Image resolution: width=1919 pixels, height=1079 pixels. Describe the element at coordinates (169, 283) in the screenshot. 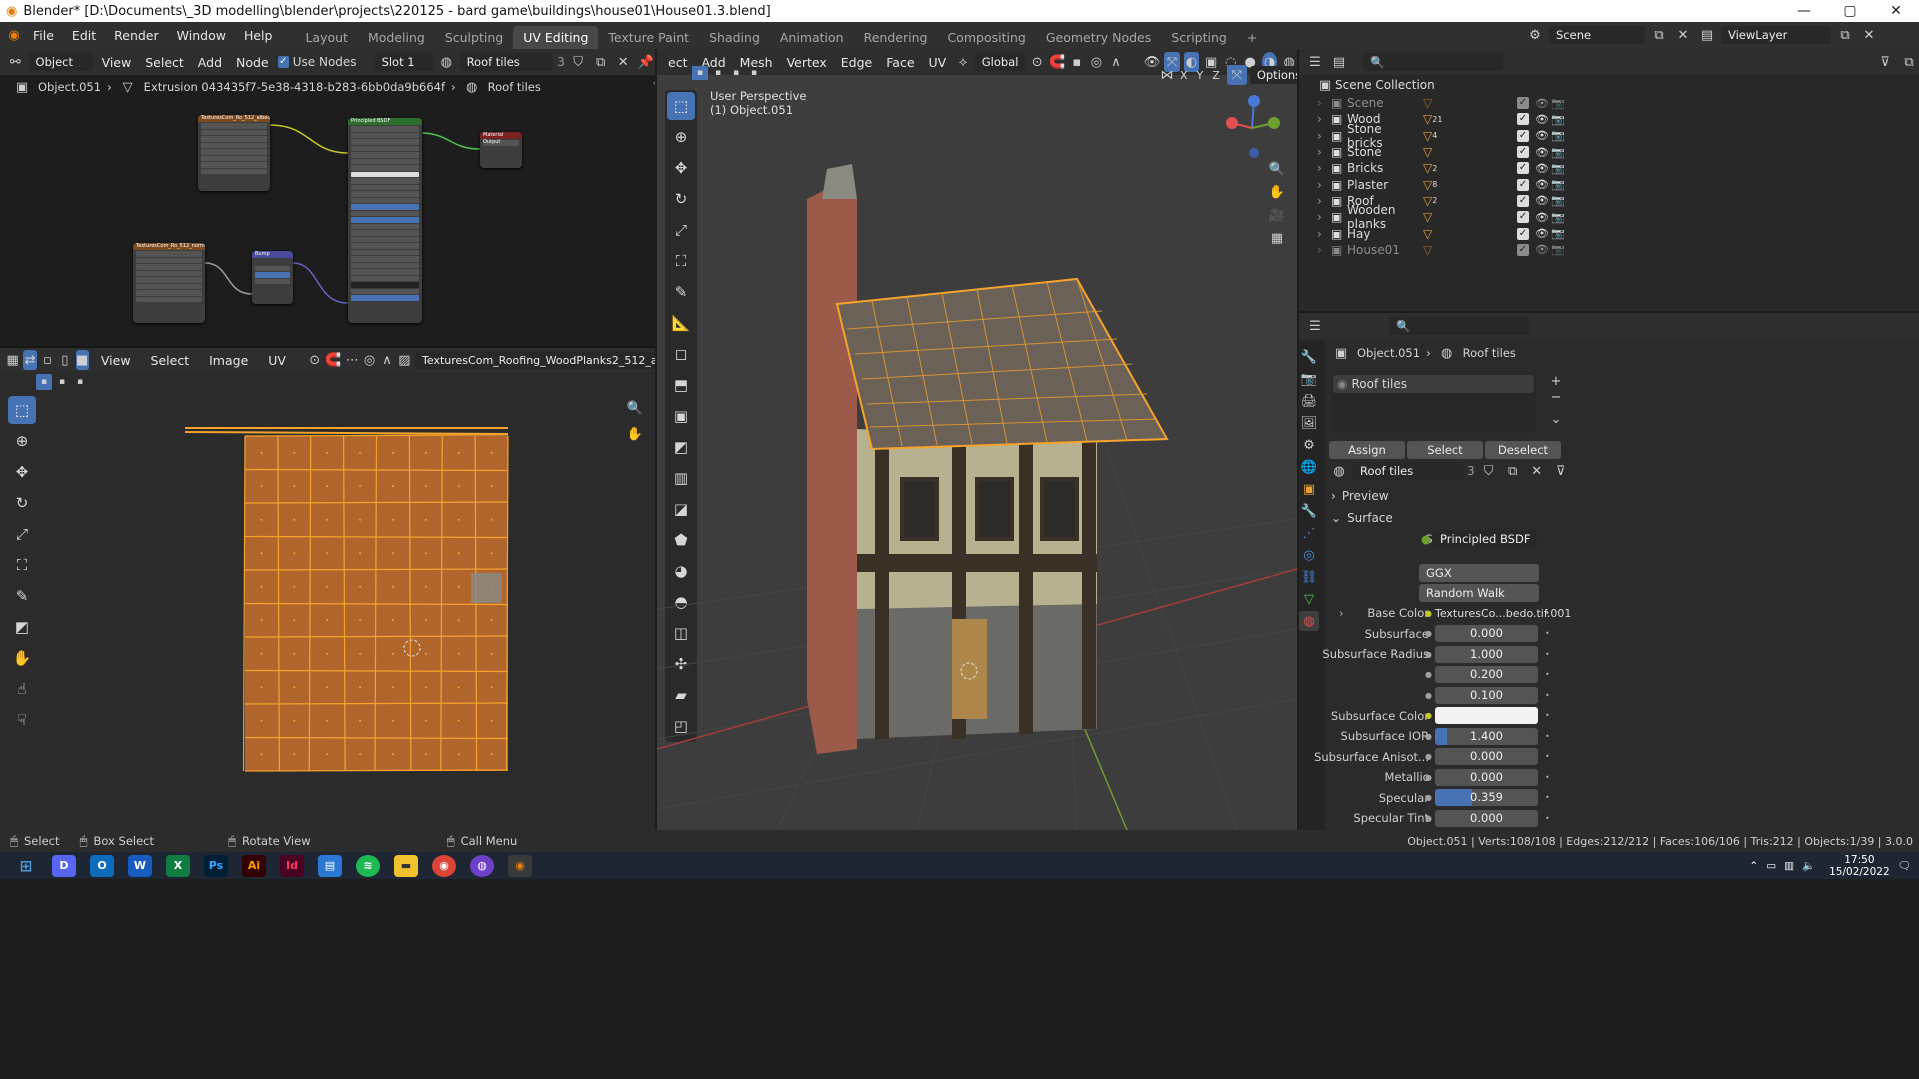

I see `image-texture-node-normal: TexturesCom_Ro_512_normal` at that location.